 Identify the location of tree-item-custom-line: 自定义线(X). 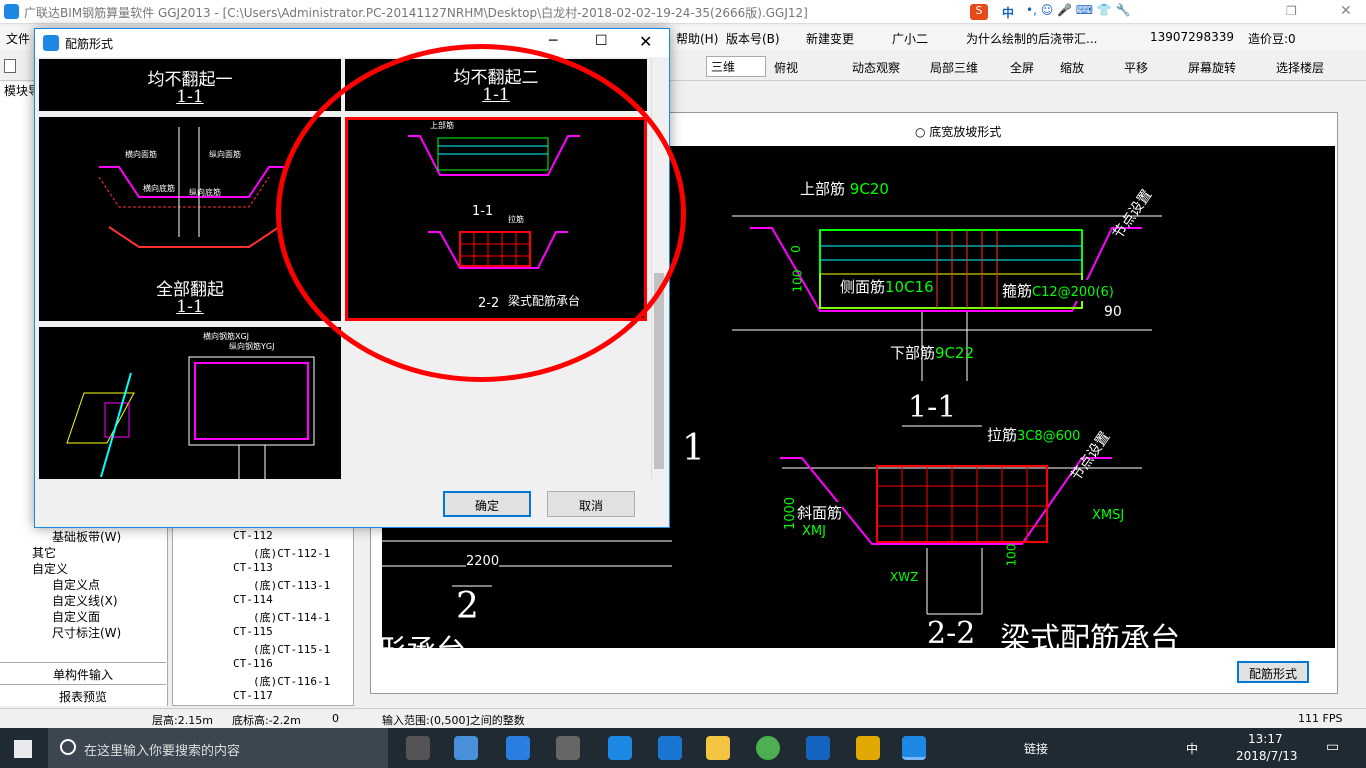
(83, 600).